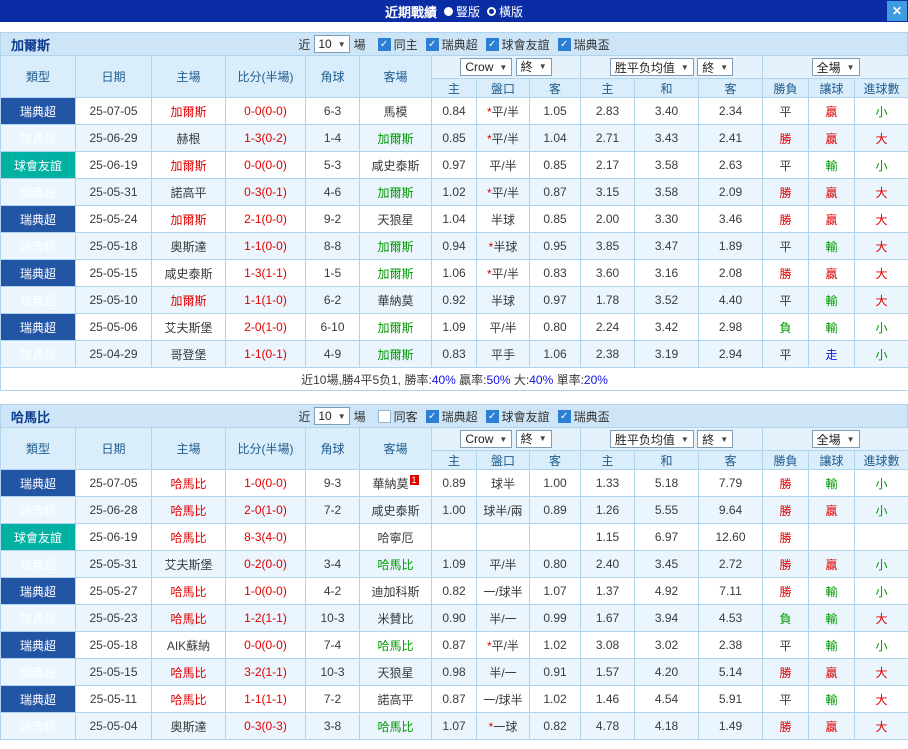 Image resolution: width=908 pixels, height=749 pixels. What do you see at coordinates (265, 448) in the screenshot?
I see `col-header-score: 比分(半場)` at bounding box center [265, 448].